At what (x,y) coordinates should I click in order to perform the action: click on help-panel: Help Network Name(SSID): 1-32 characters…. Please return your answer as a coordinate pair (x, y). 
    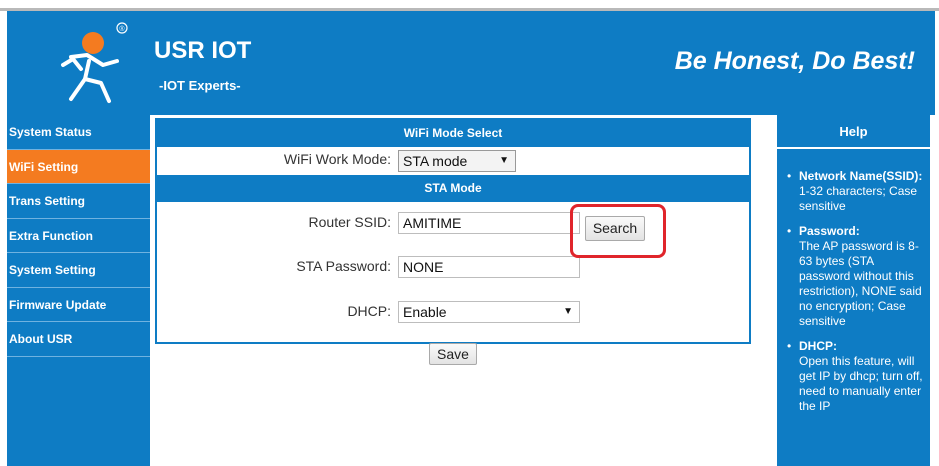
    Looking at the image, I should click on (853, 290).